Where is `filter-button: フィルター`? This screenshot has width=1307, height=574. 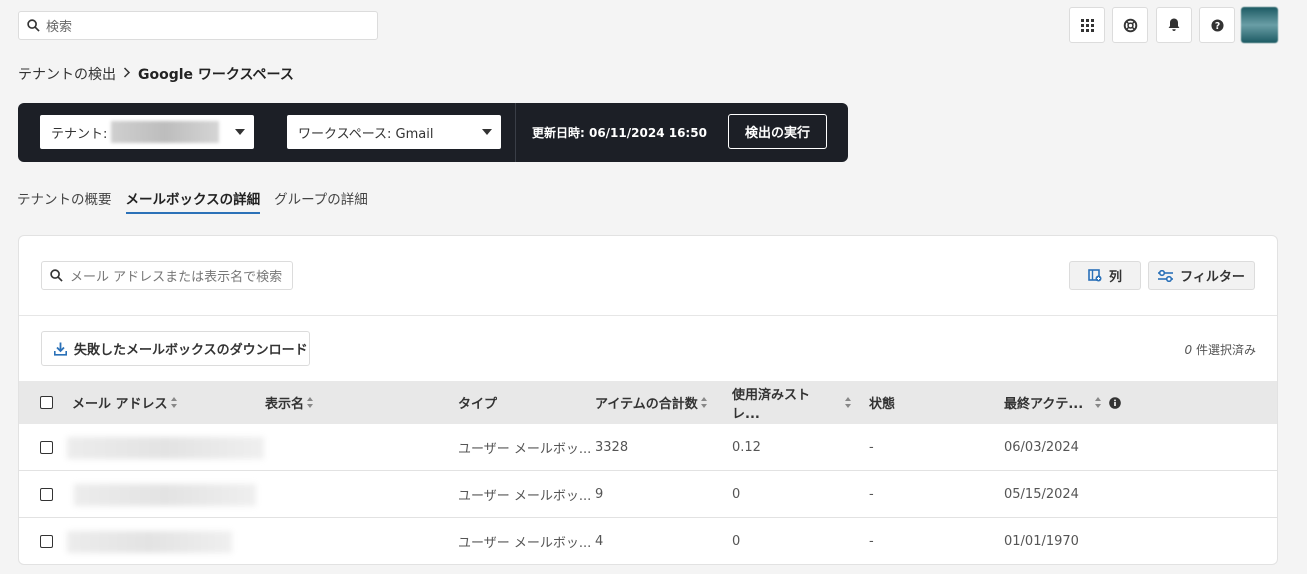 filter-button: フィルター is located at coordinates (1201, 275).